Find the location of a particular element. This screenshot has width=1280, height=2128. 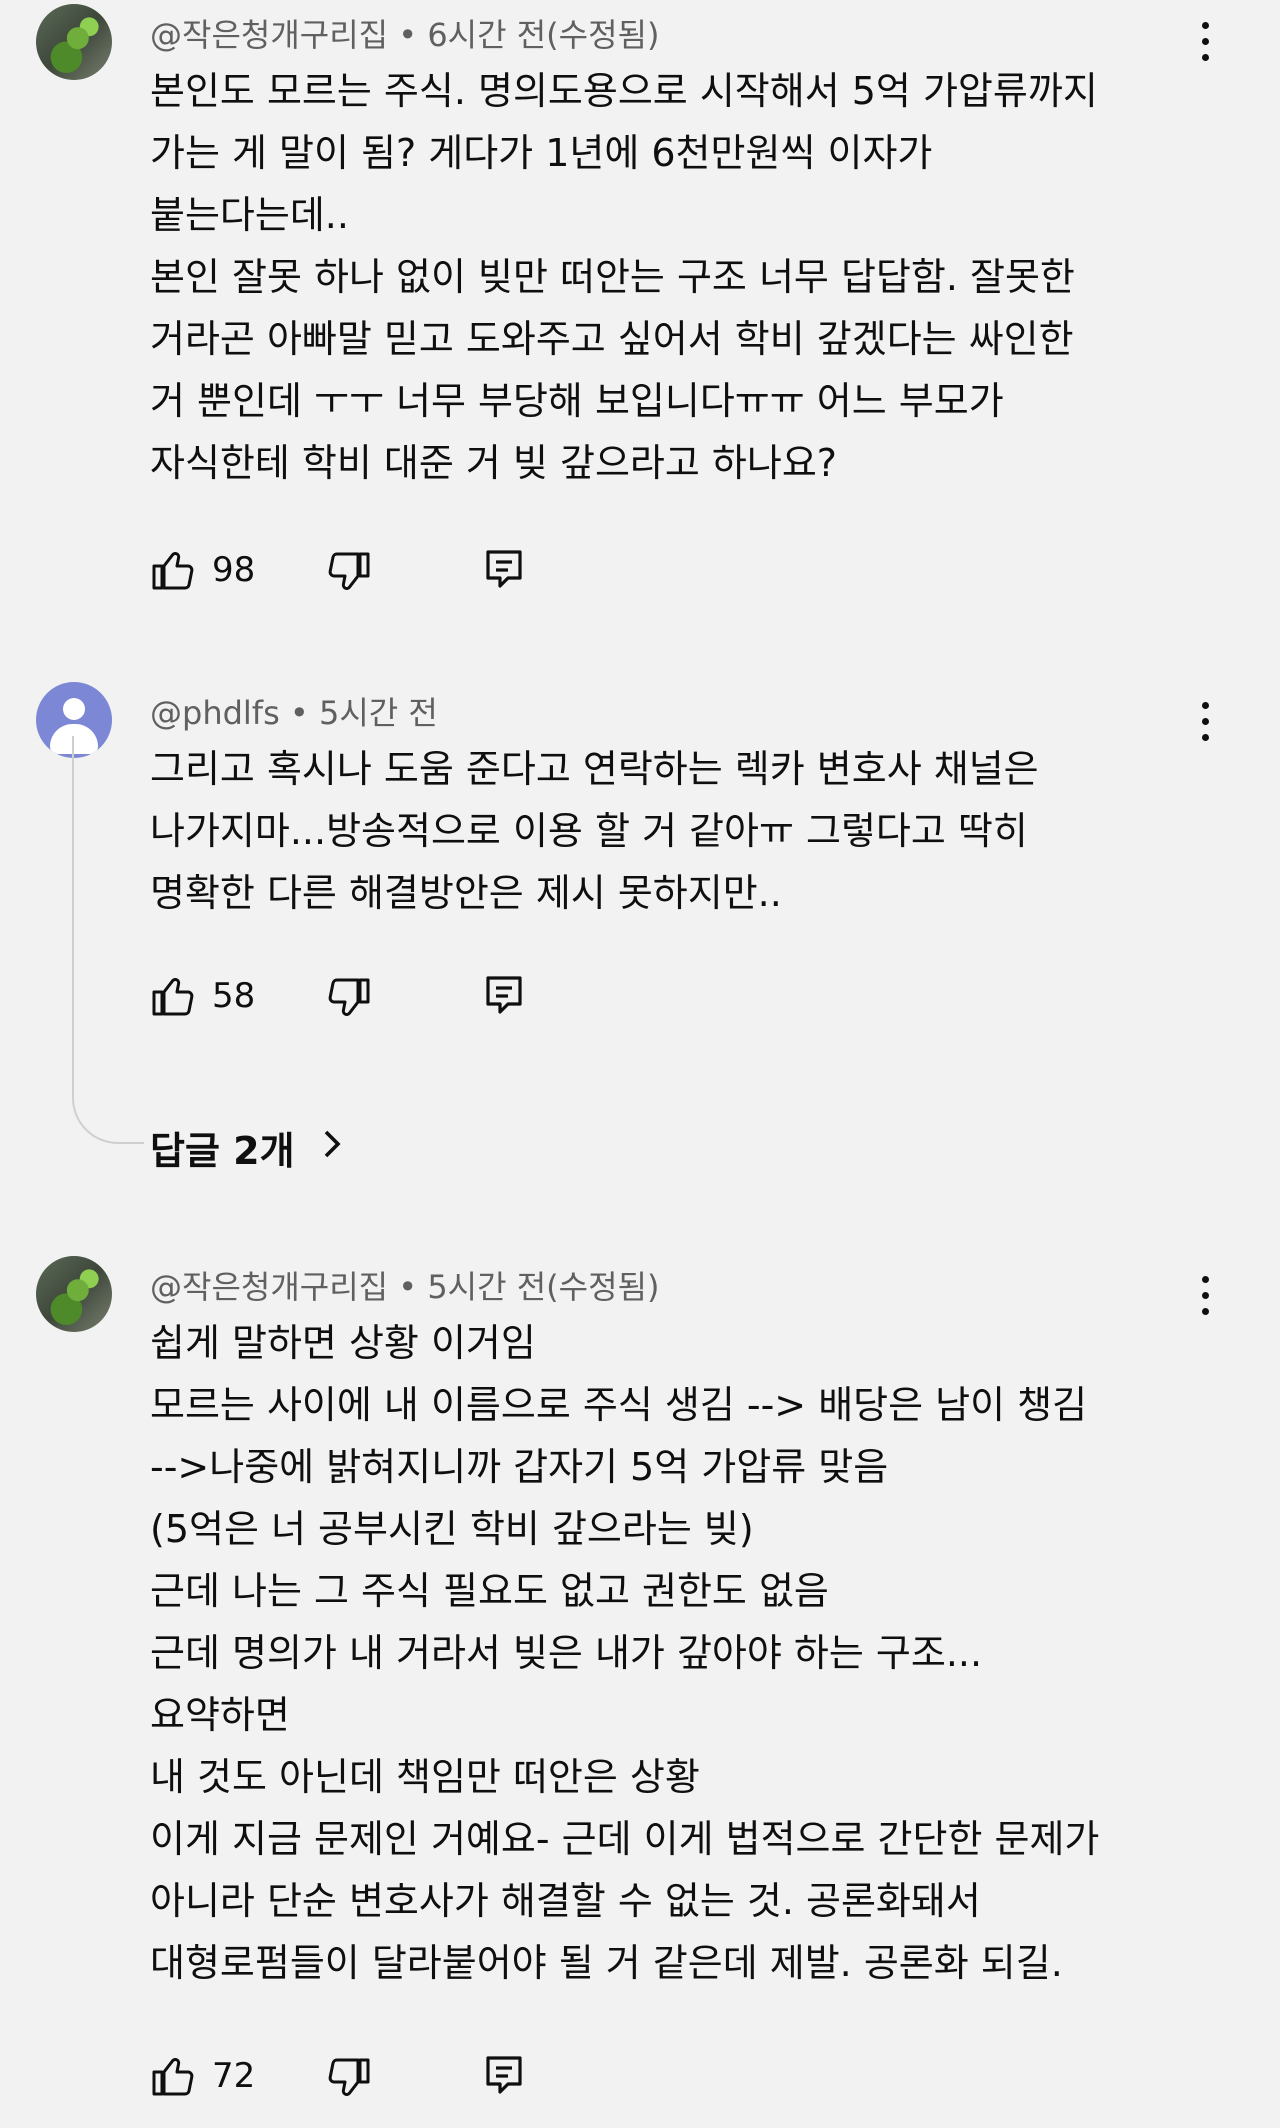

like-count: 58 is located at coordinates (234, 996).